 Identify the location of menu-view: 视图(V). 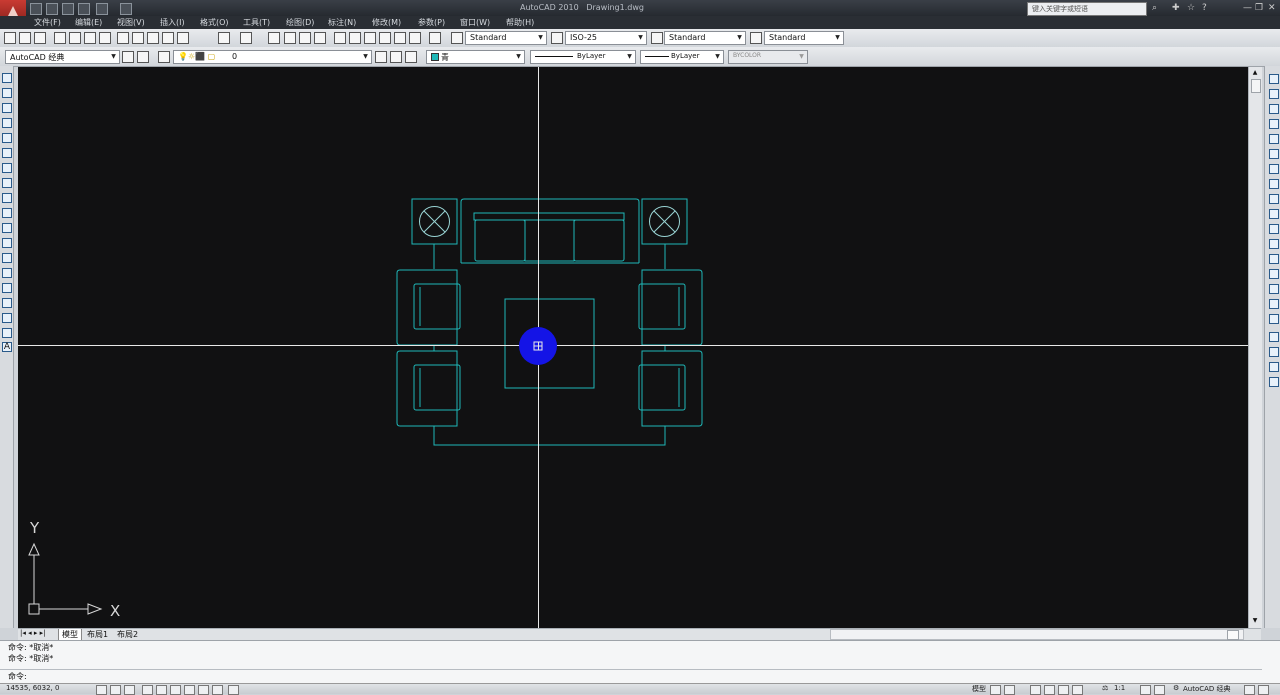
(131, 22).